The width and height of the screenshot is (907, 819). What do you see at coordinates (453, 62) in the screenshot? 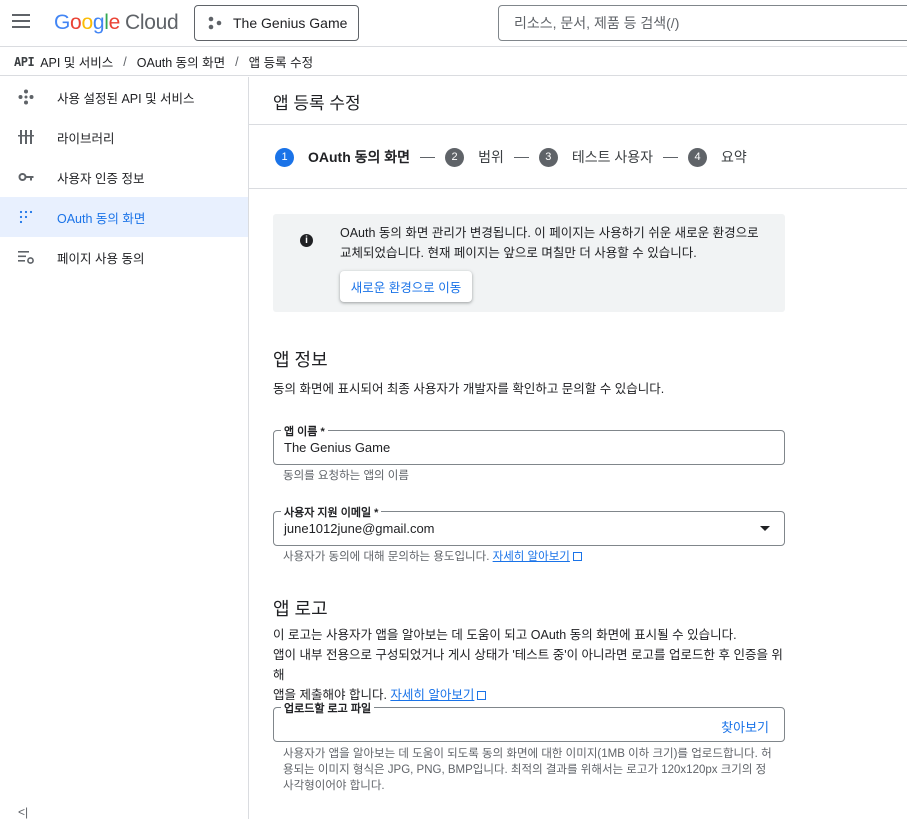
I see `breadcrumb: API API 및 서비스 / OAuth 동의 화면 / 앱 등록 수정` at bounding box center [453, 62].